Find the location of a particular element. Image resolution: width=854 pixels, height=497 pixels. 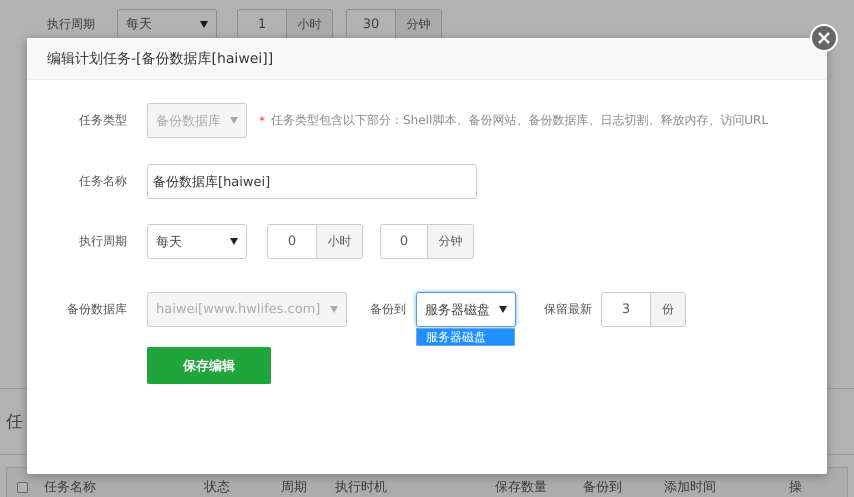

close-icon is located at coordinates (824, 38).